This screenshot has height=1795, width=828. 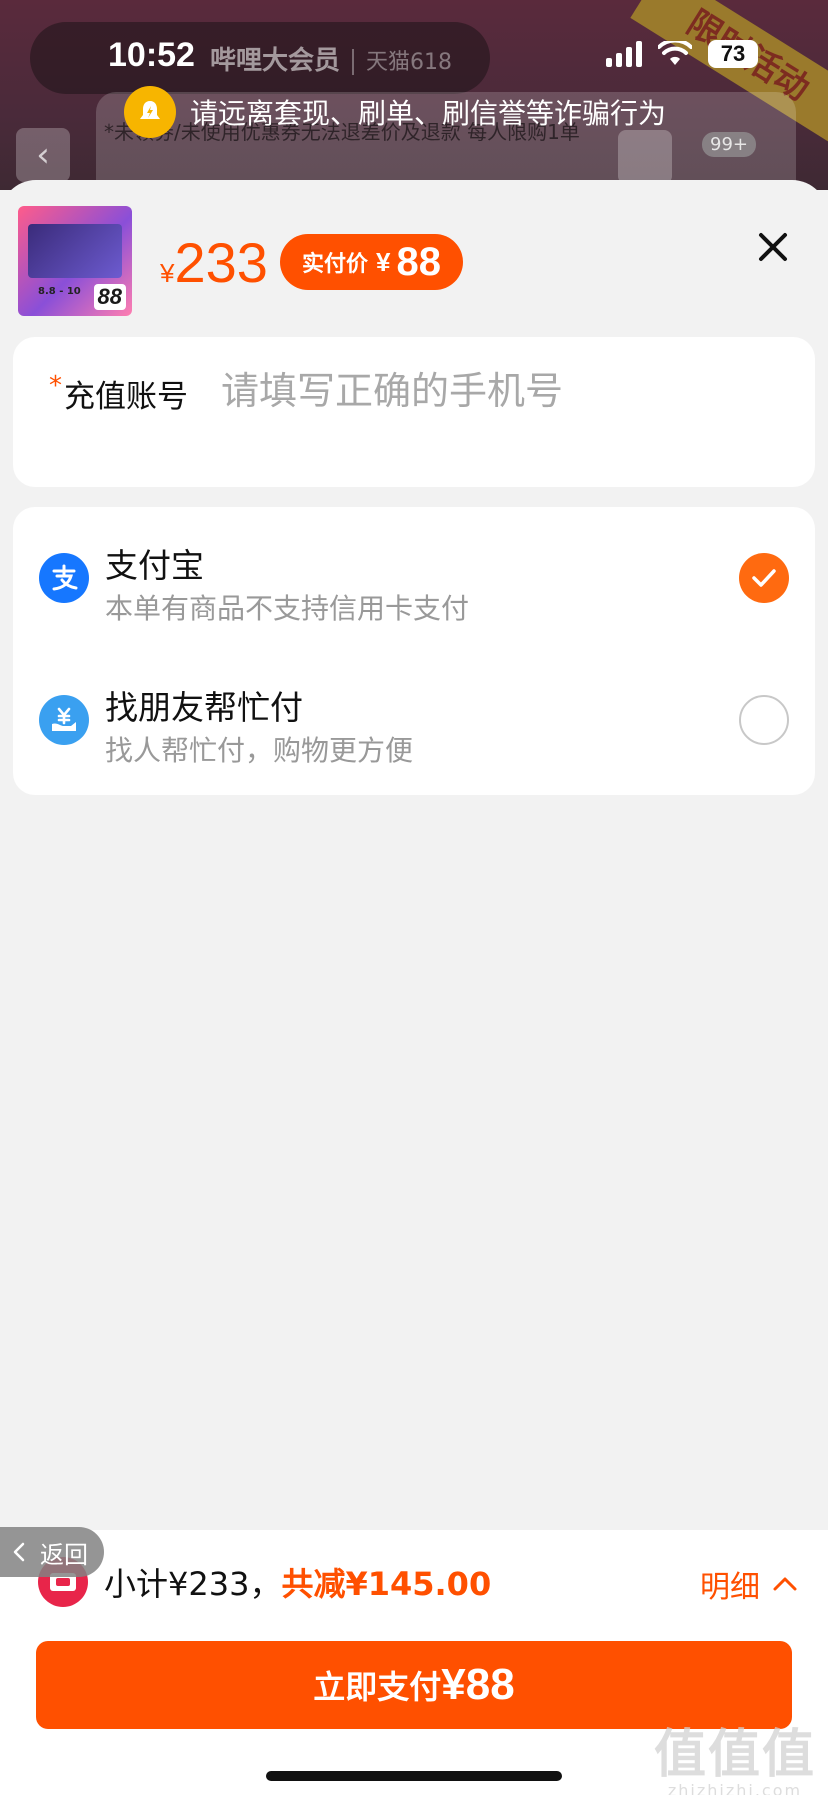 I want to click on detail-toggle: 明细, so click(x=749, y=1584).